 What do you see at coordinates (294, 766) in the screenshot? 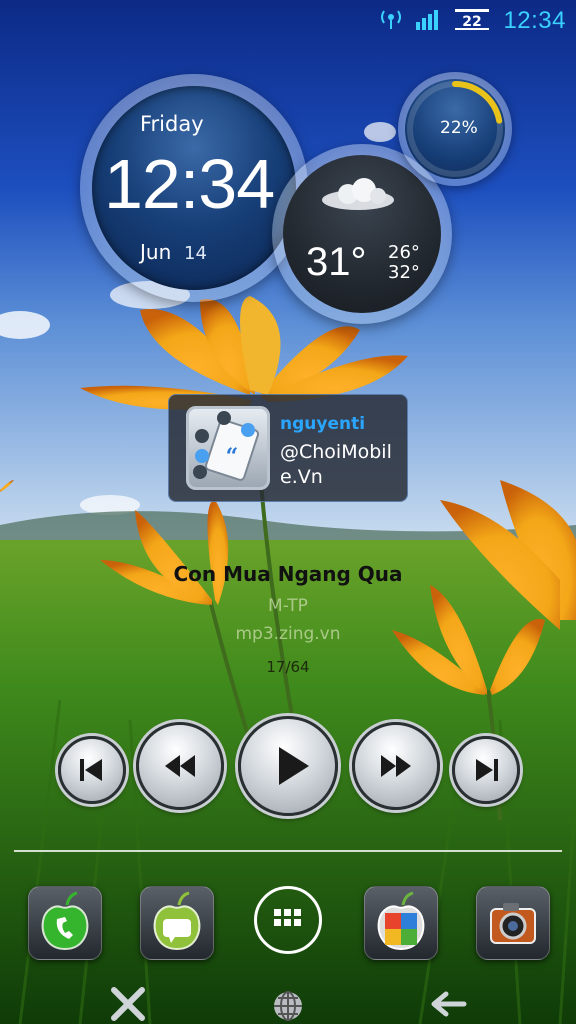
I see `play-icon` at bounding box center [294, 766].